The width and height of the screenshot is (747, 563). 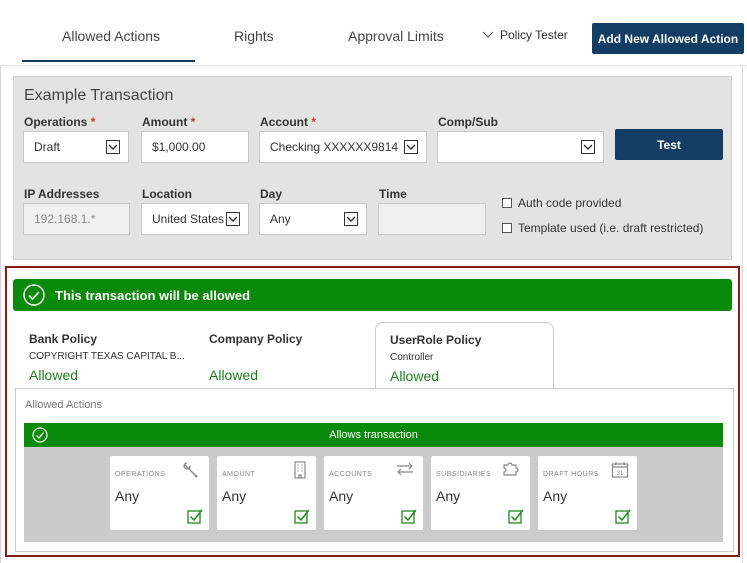 What do you see at coordinates (436, 340) in the screenshot?
I see `userrole-policy-title: UserRole Policy` at bounding box center [436, 340].